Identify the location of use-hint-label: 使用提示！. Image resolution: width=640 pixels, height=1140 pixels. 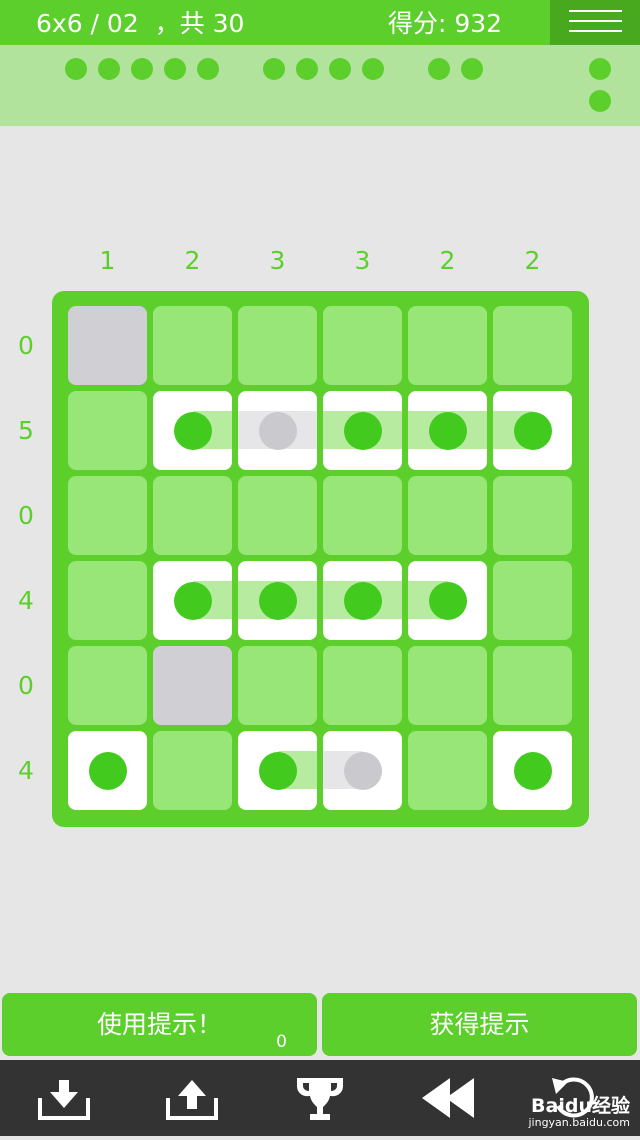
(159, 1024).